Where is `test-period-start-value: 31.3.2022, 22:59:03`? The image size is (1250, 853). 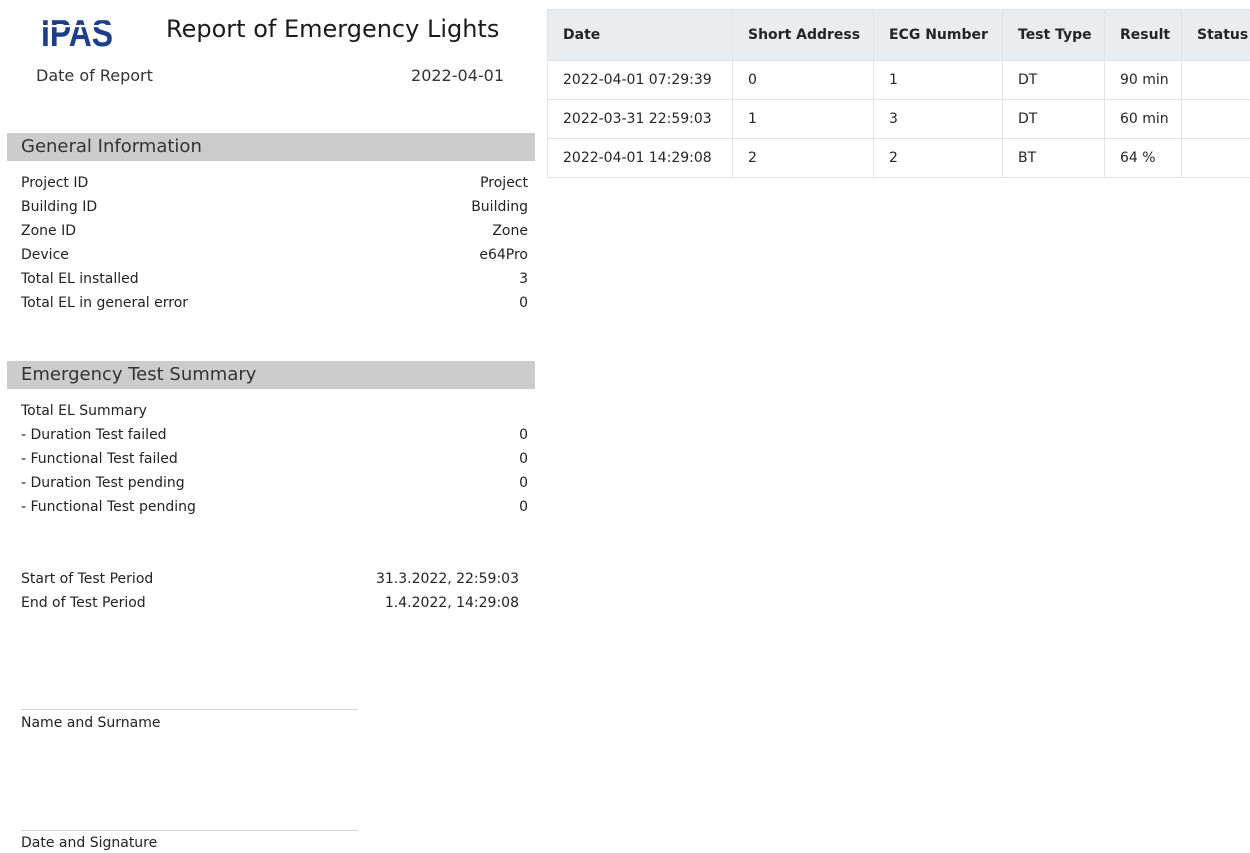
test-period-start-value: 31.3.2022, 22:59:03 is located at coordinates (447, 579).